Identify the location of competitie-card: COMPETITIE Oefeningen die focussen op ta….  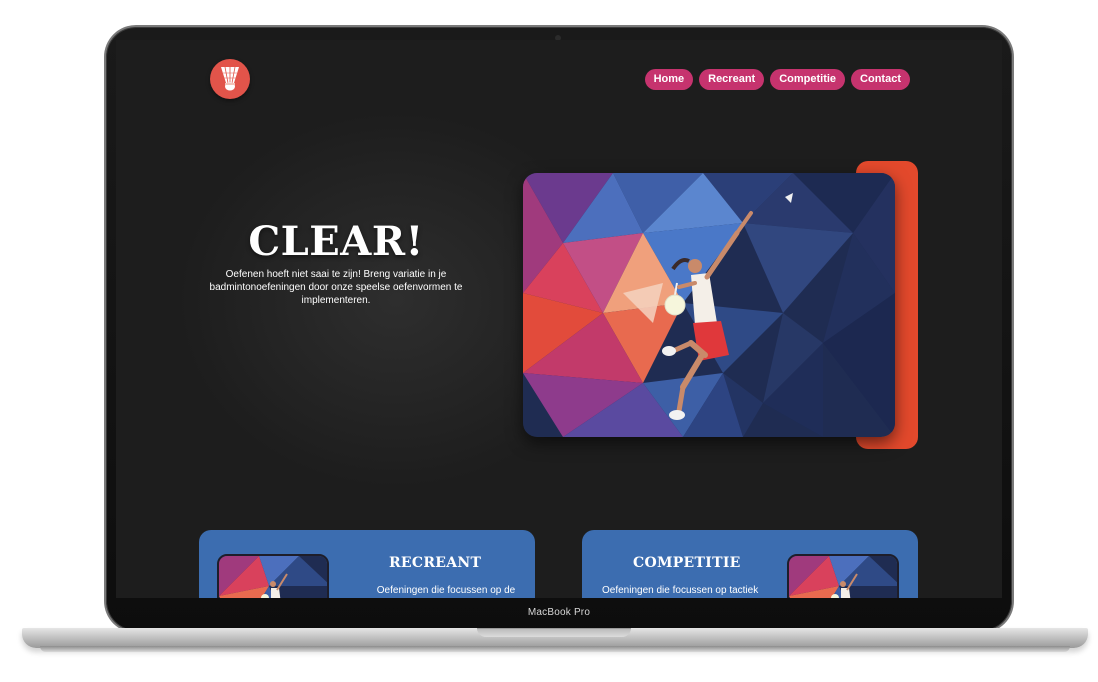
(750, 564).